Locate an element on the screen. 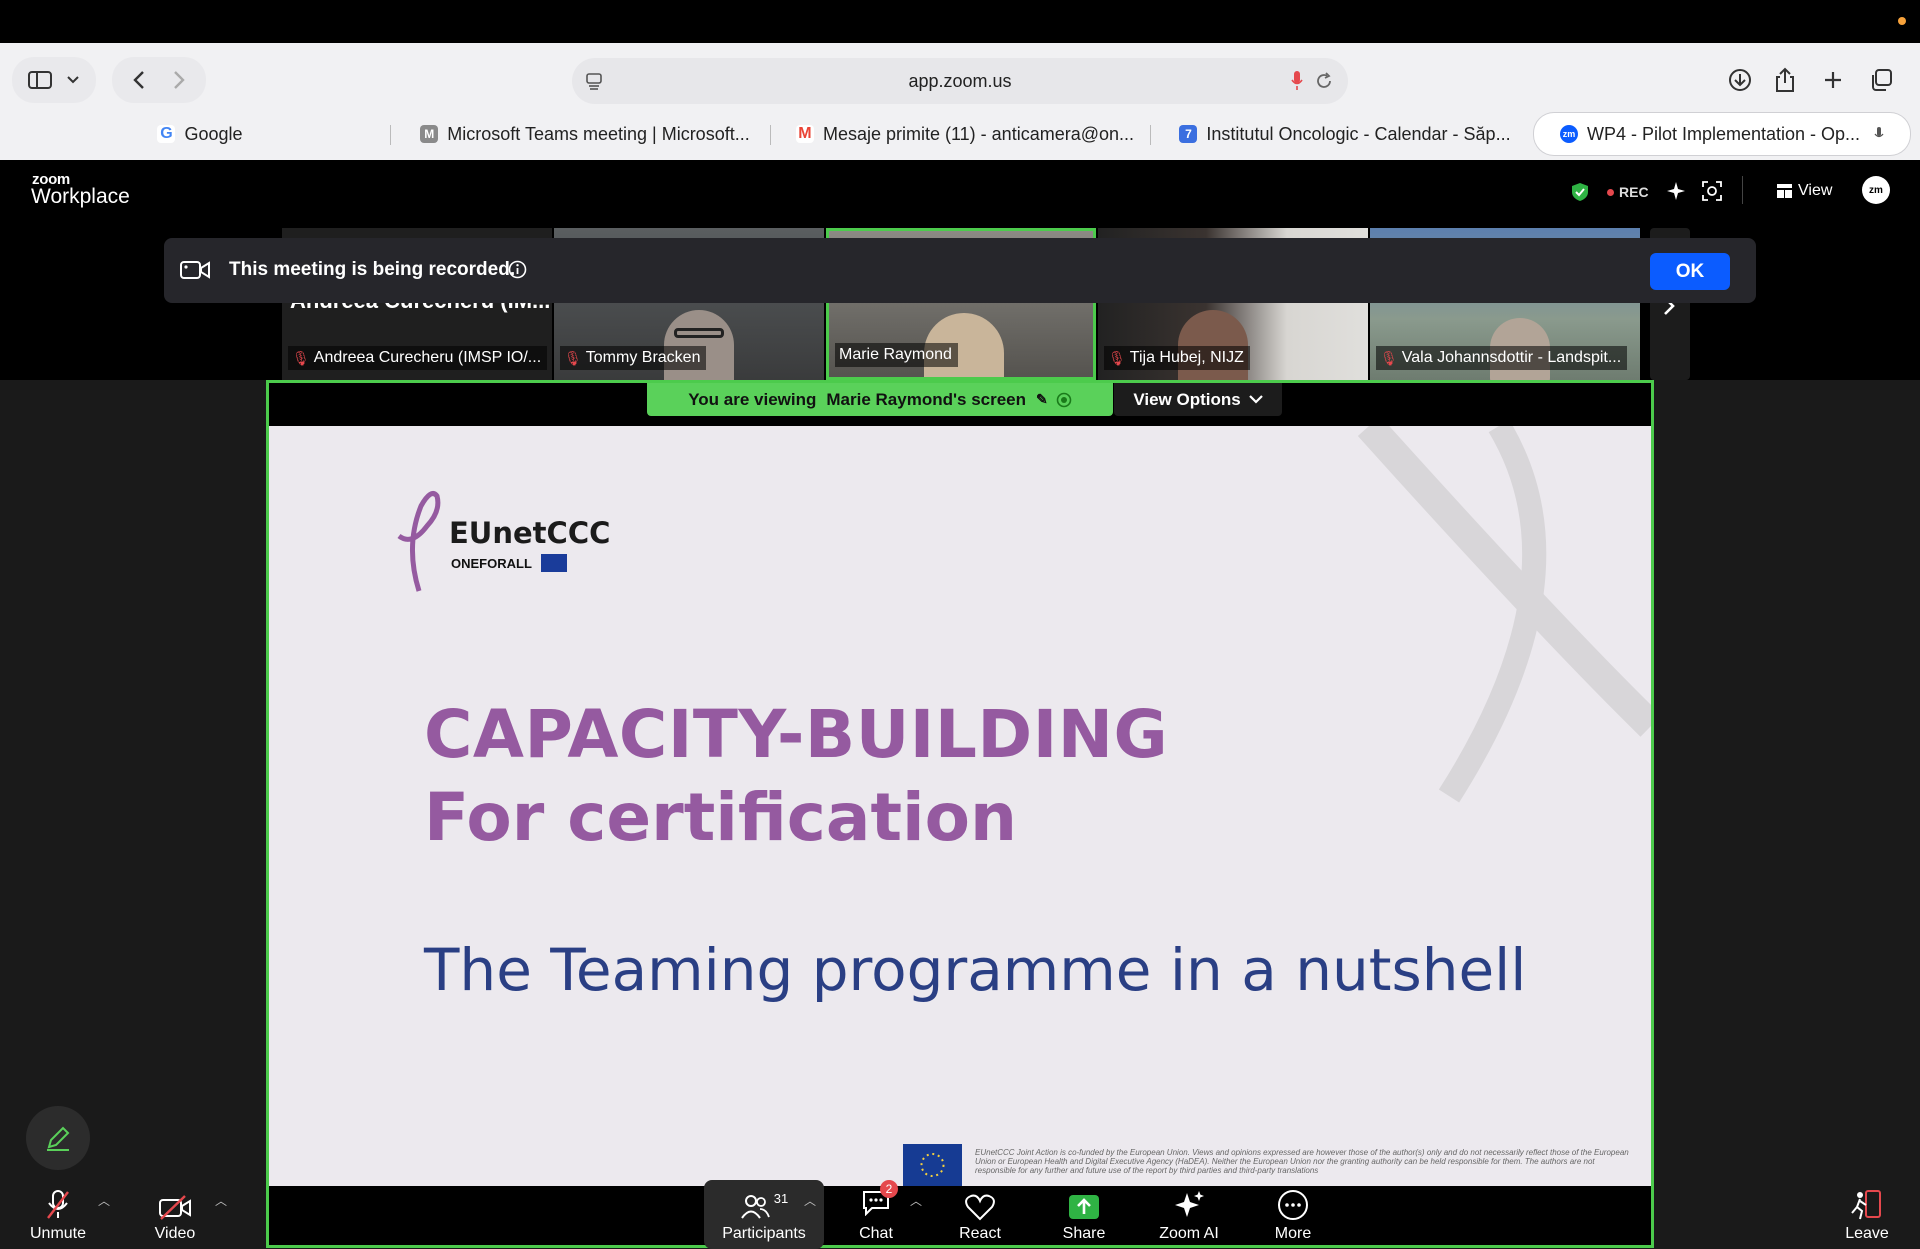 Image resolution: width=1920 pixels, height=1249 pixels. more-button: More is located at coordinates (1293, 1214).